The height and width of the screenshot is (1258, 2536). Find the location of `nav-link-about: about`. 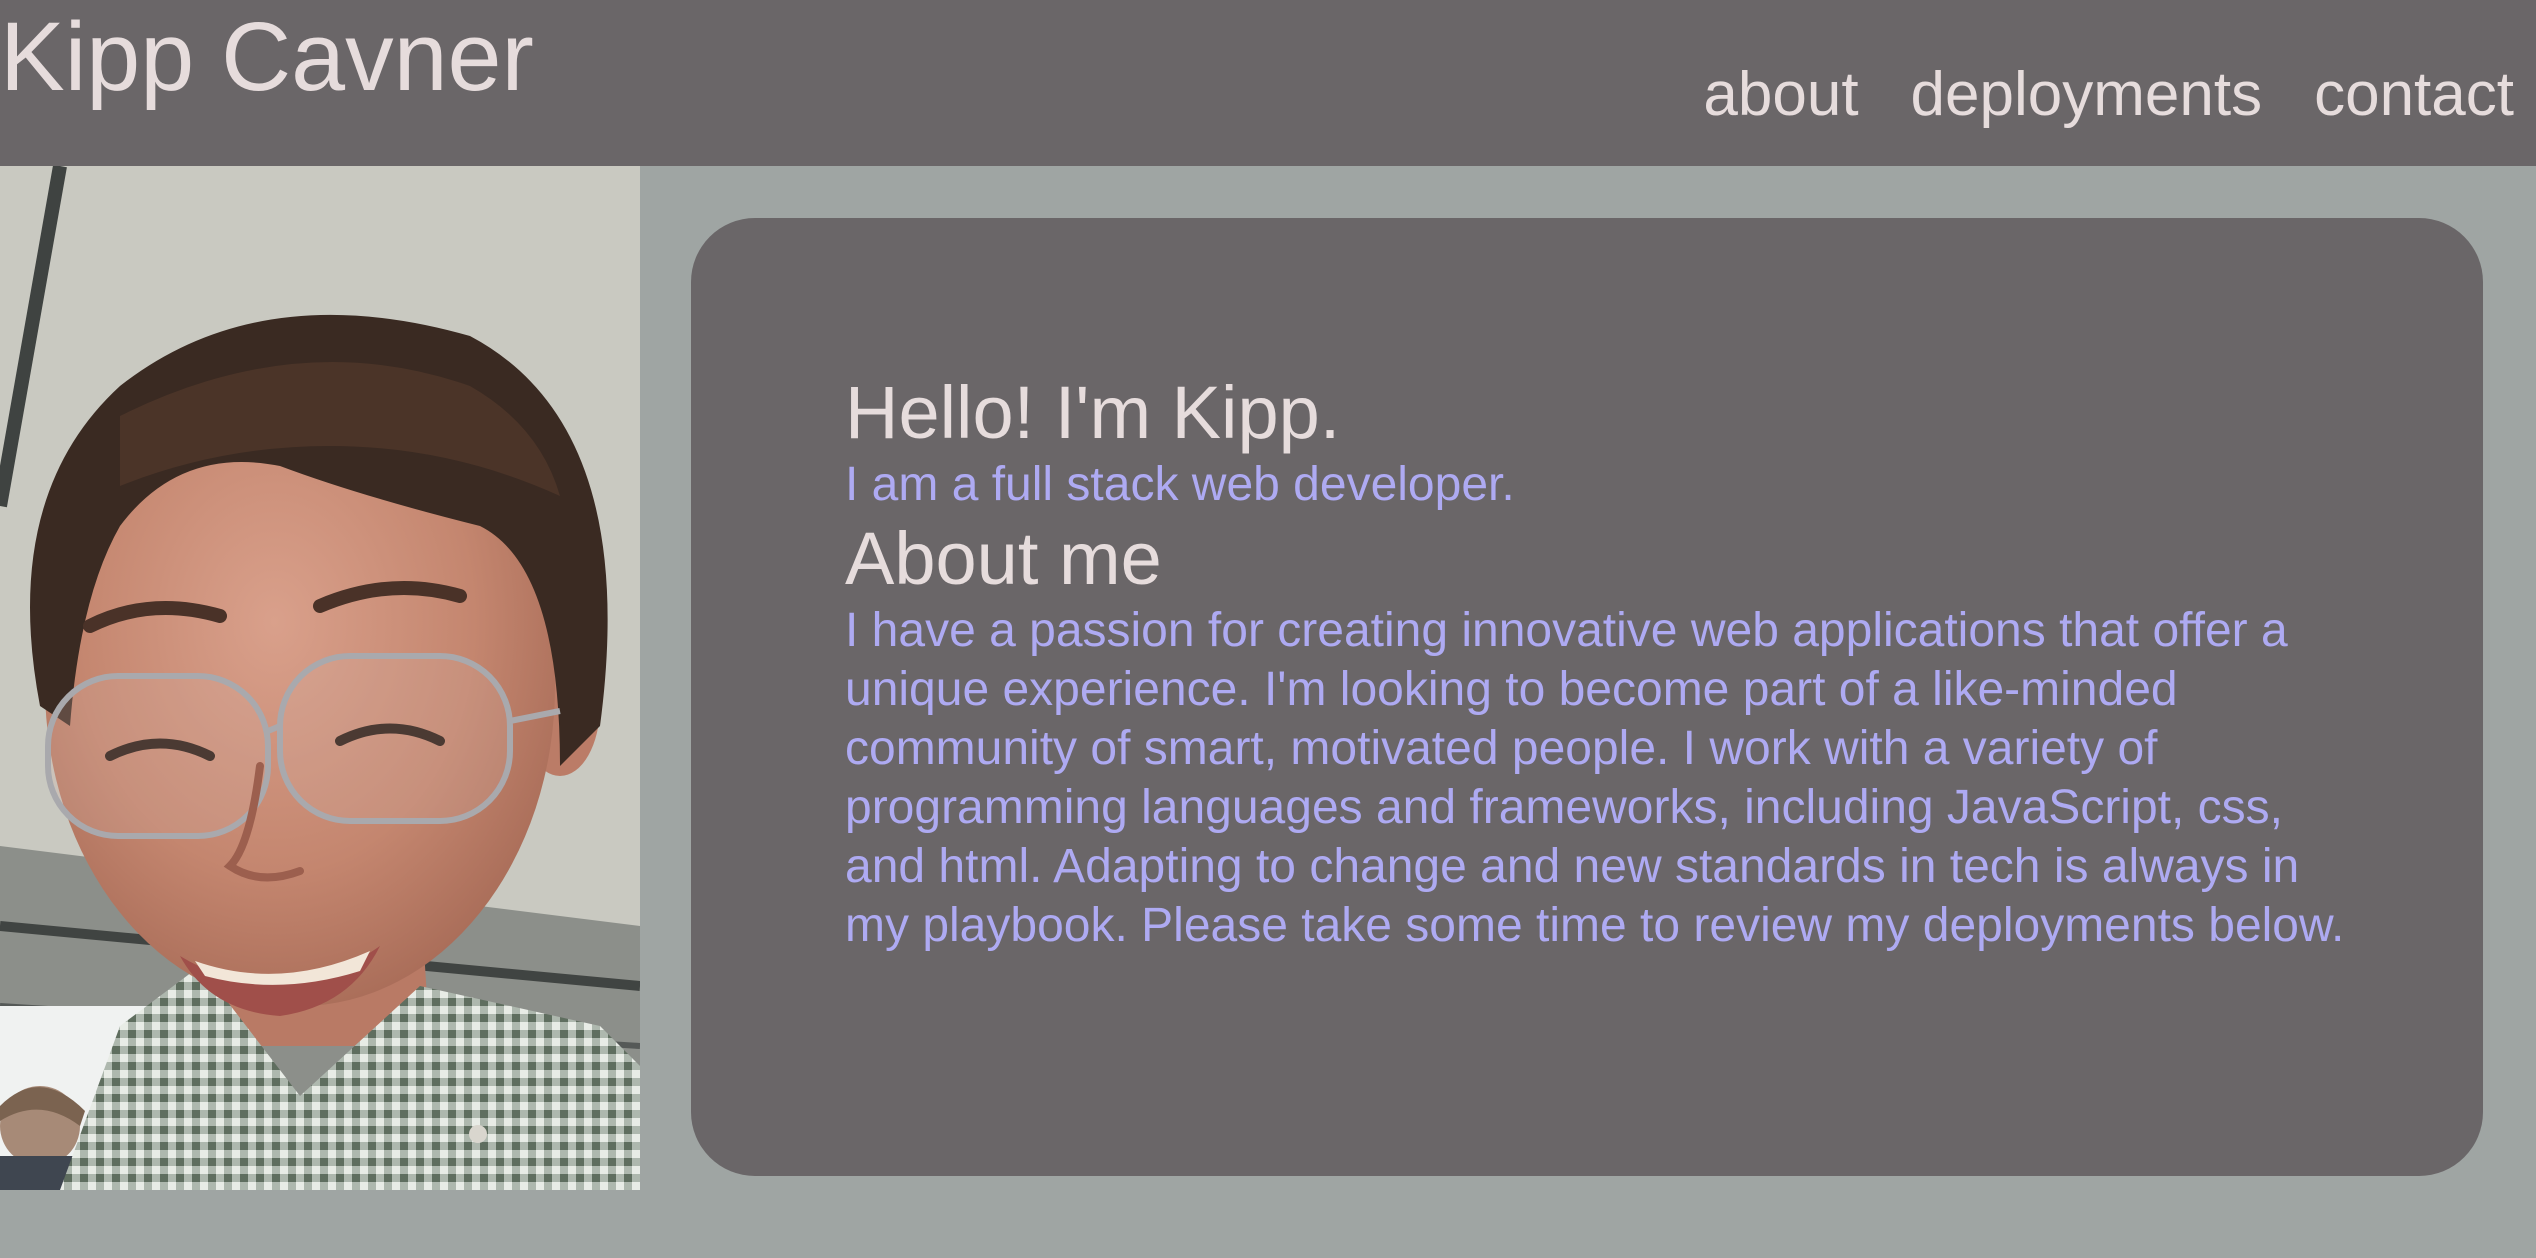

nav-link-about: about is located at coordinates (1780, 95).